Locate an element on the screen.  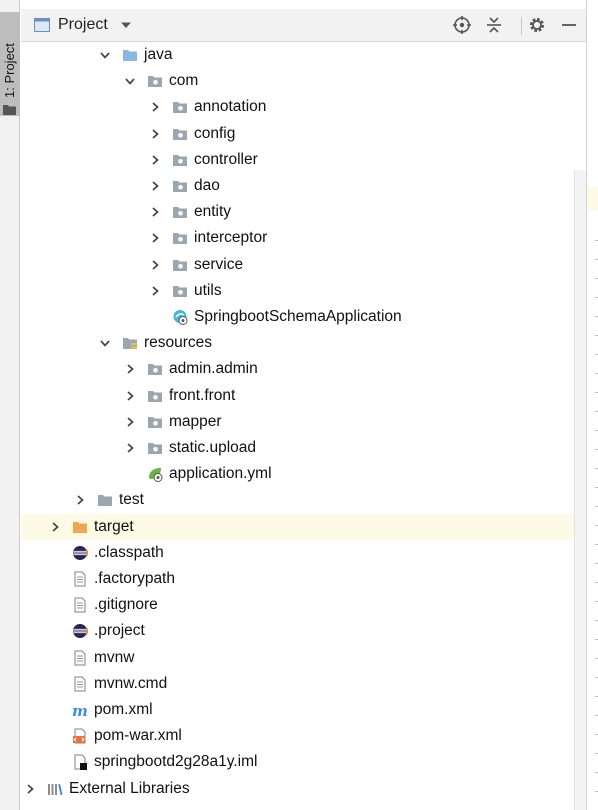
tree-item-label: controller is located at coordinates (226, 159).